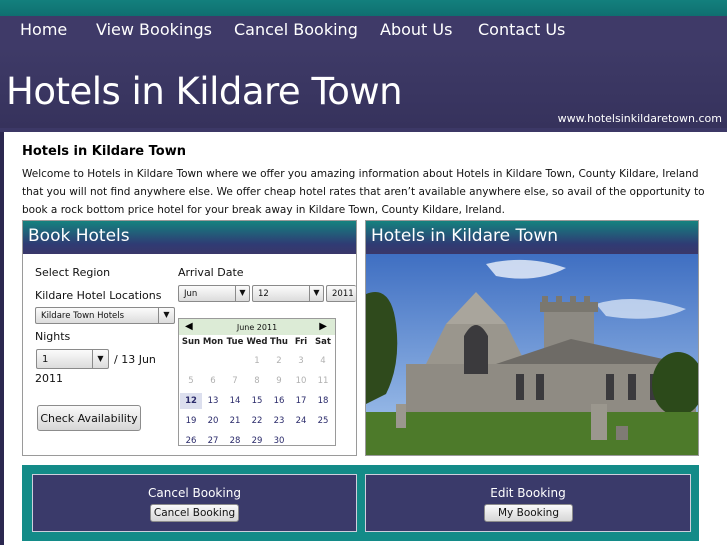 The width and height of the screenshot is (727, 545). What do you see at coordinates (191, 294) in the screenshot?
I see `arrival-month-value: Jun` at bounding box center [191, 294].